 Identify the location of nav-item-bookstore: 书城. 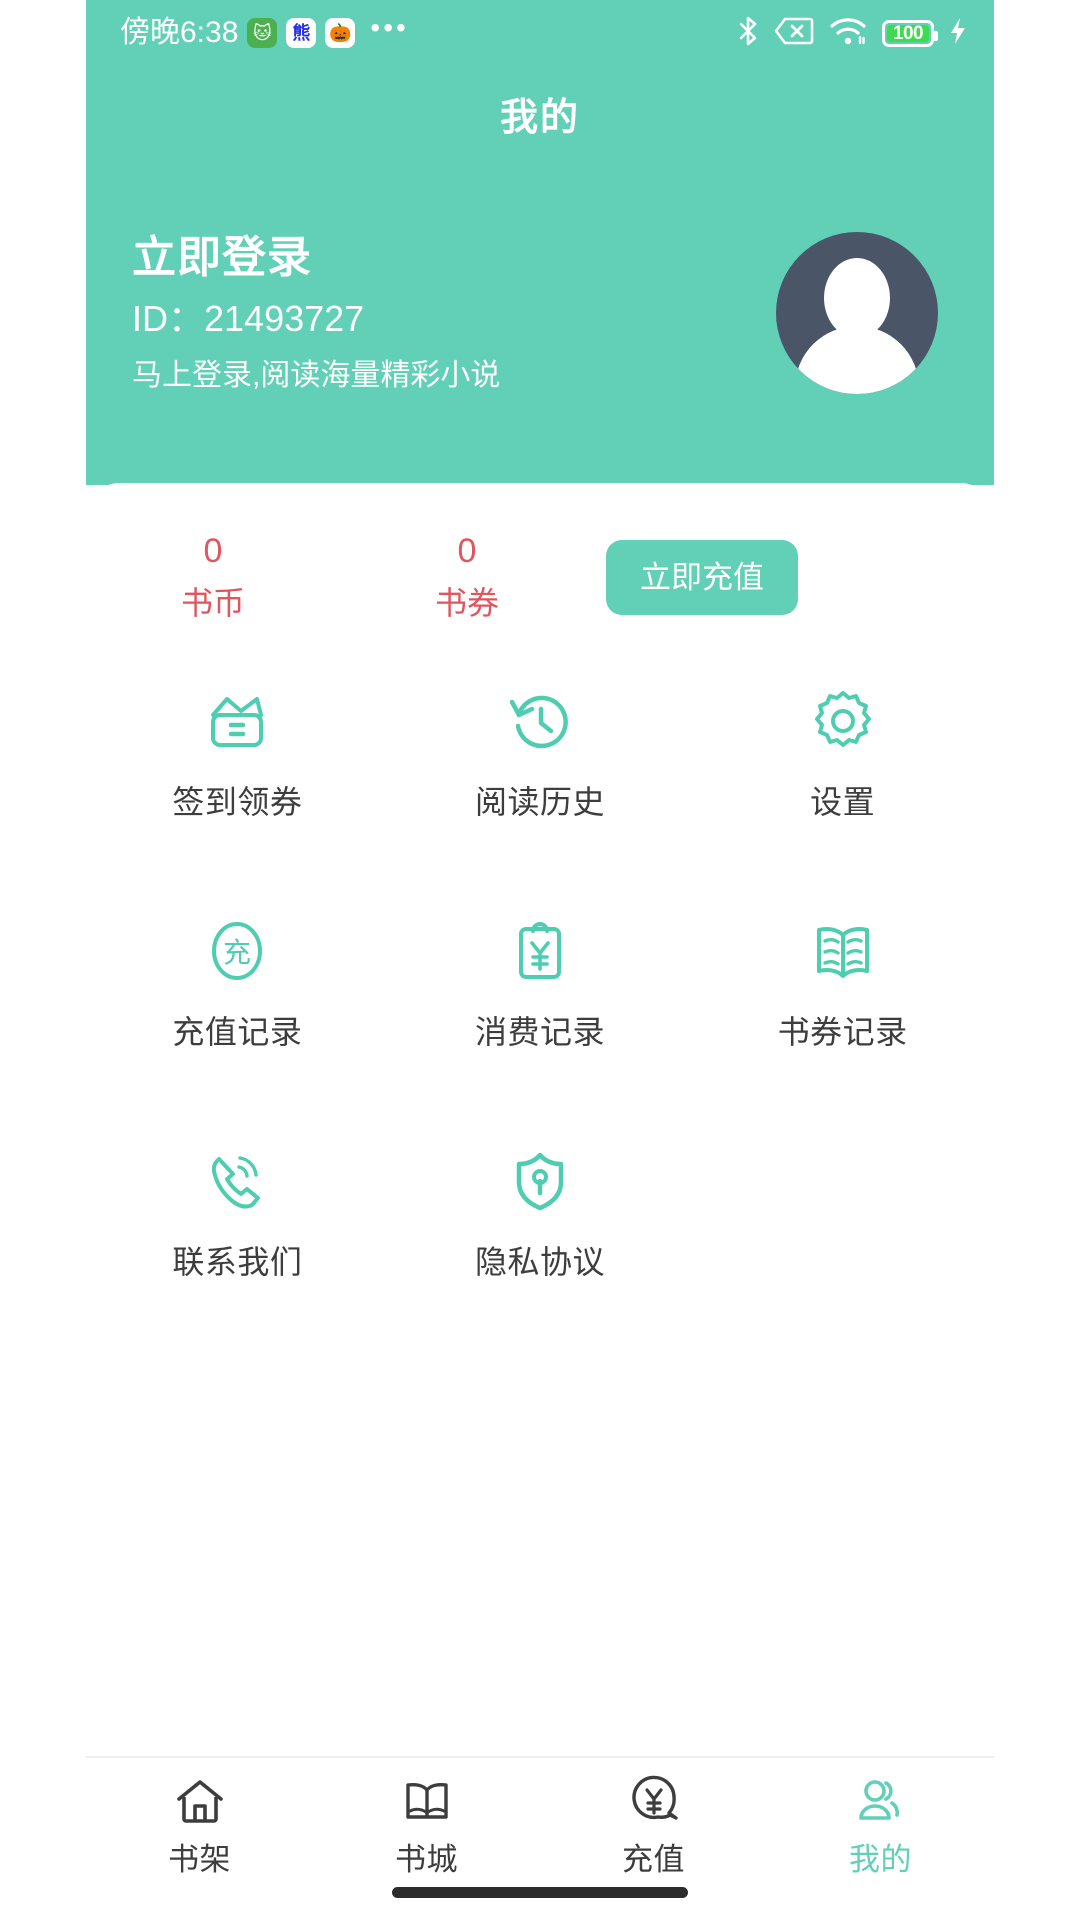
(426, 1823).